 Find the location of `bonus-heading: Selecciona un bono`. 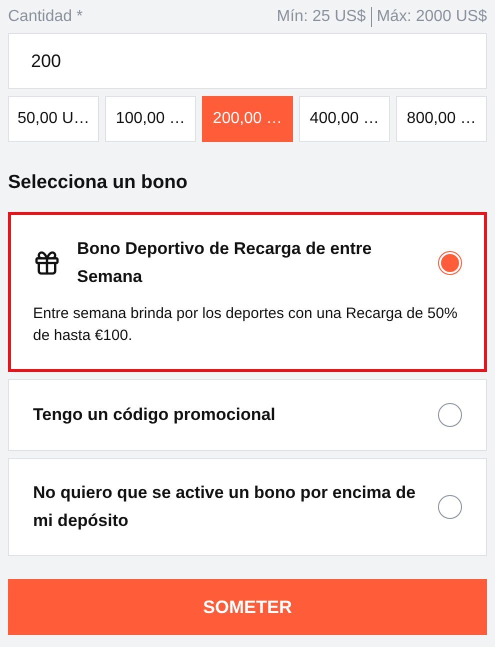

bonus-heading: Selecciona un bono is located at coordinates (98, 183).